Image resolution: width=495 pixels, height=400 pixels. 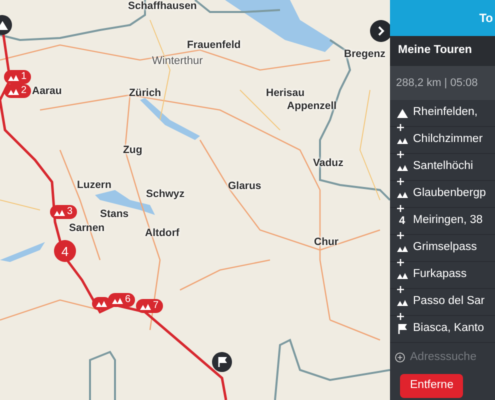 What do you see at coordinates (24, 91) in the screenshot?
I see `marker-number: 2` at bounding box center [24, 91].